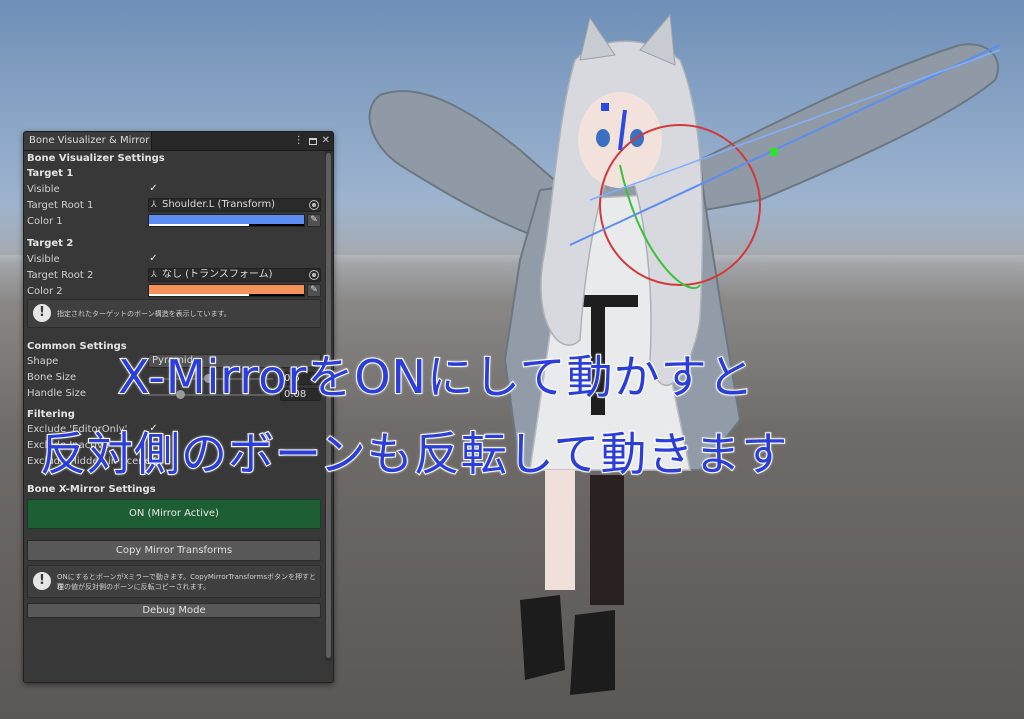  Describe the element at coordinates (153, 258) in the screenshot. I see `target2-visible-checkbox: ✓` at that location.